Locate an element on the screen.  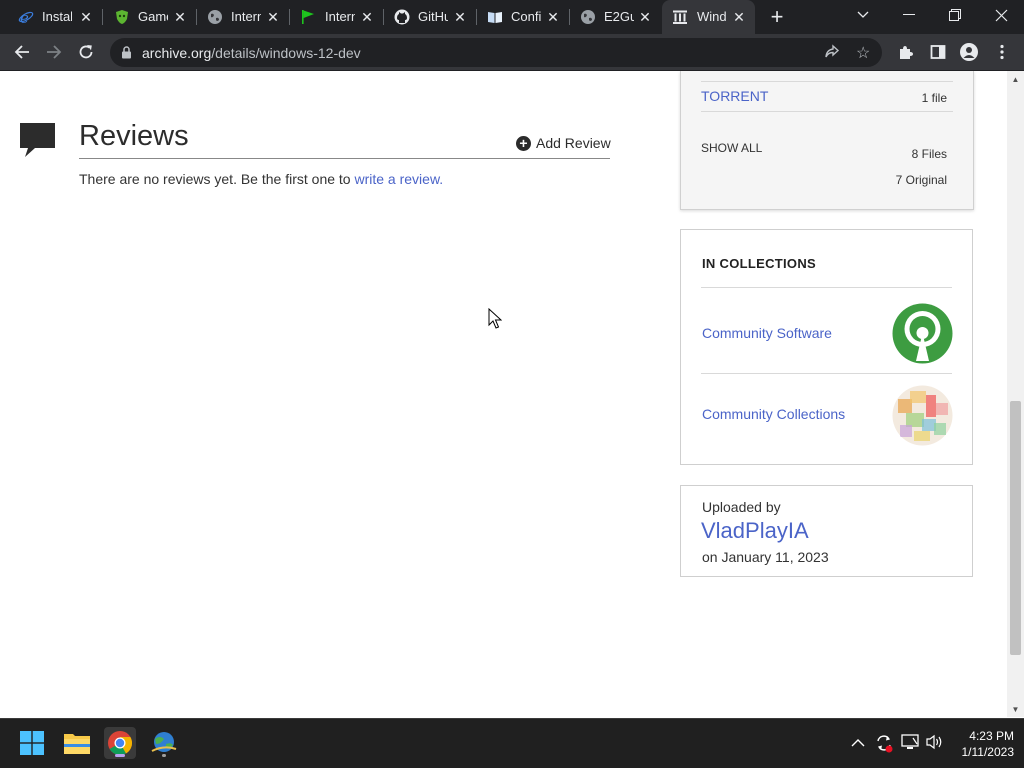
start-button is located at coordinates (32, 743).